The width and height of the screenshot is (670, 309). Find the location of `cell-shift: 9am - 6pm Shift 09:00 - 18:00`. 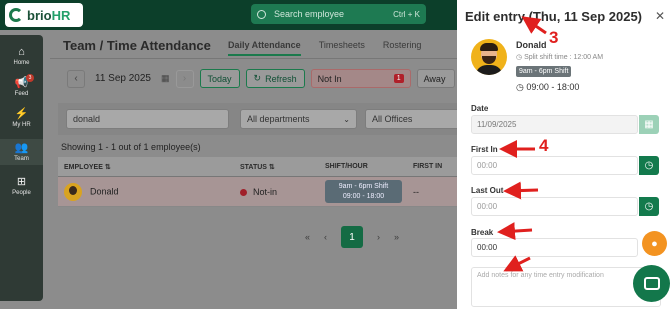

cell-shift: 9am - 6pm Shift 09:00 - 18:00 is located at coordinates (363, 191).